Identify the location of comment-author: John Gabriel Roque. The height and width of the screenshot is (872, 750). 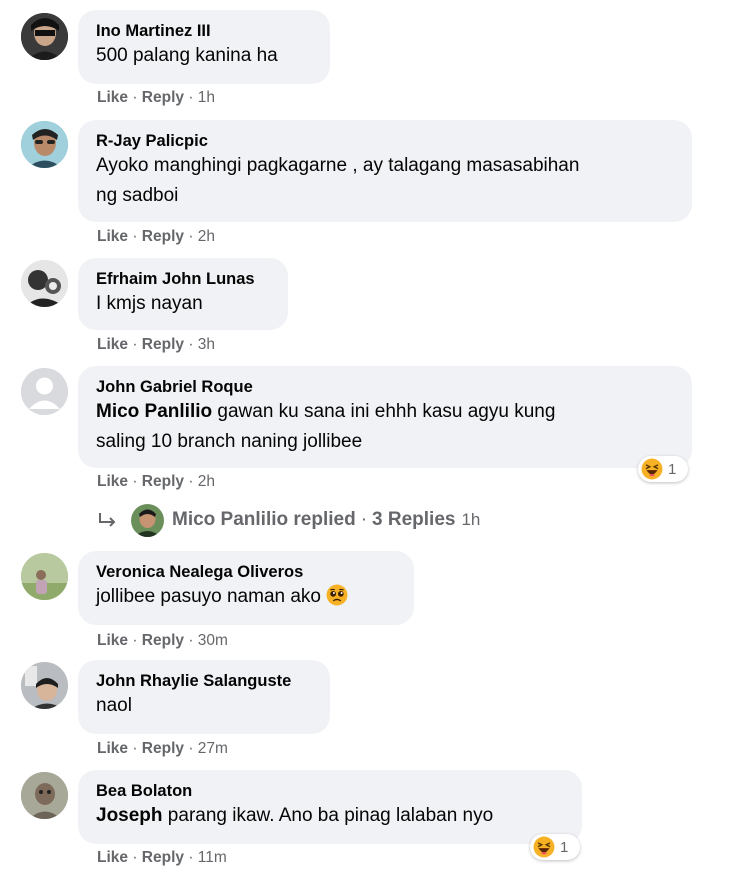
(385, 387).